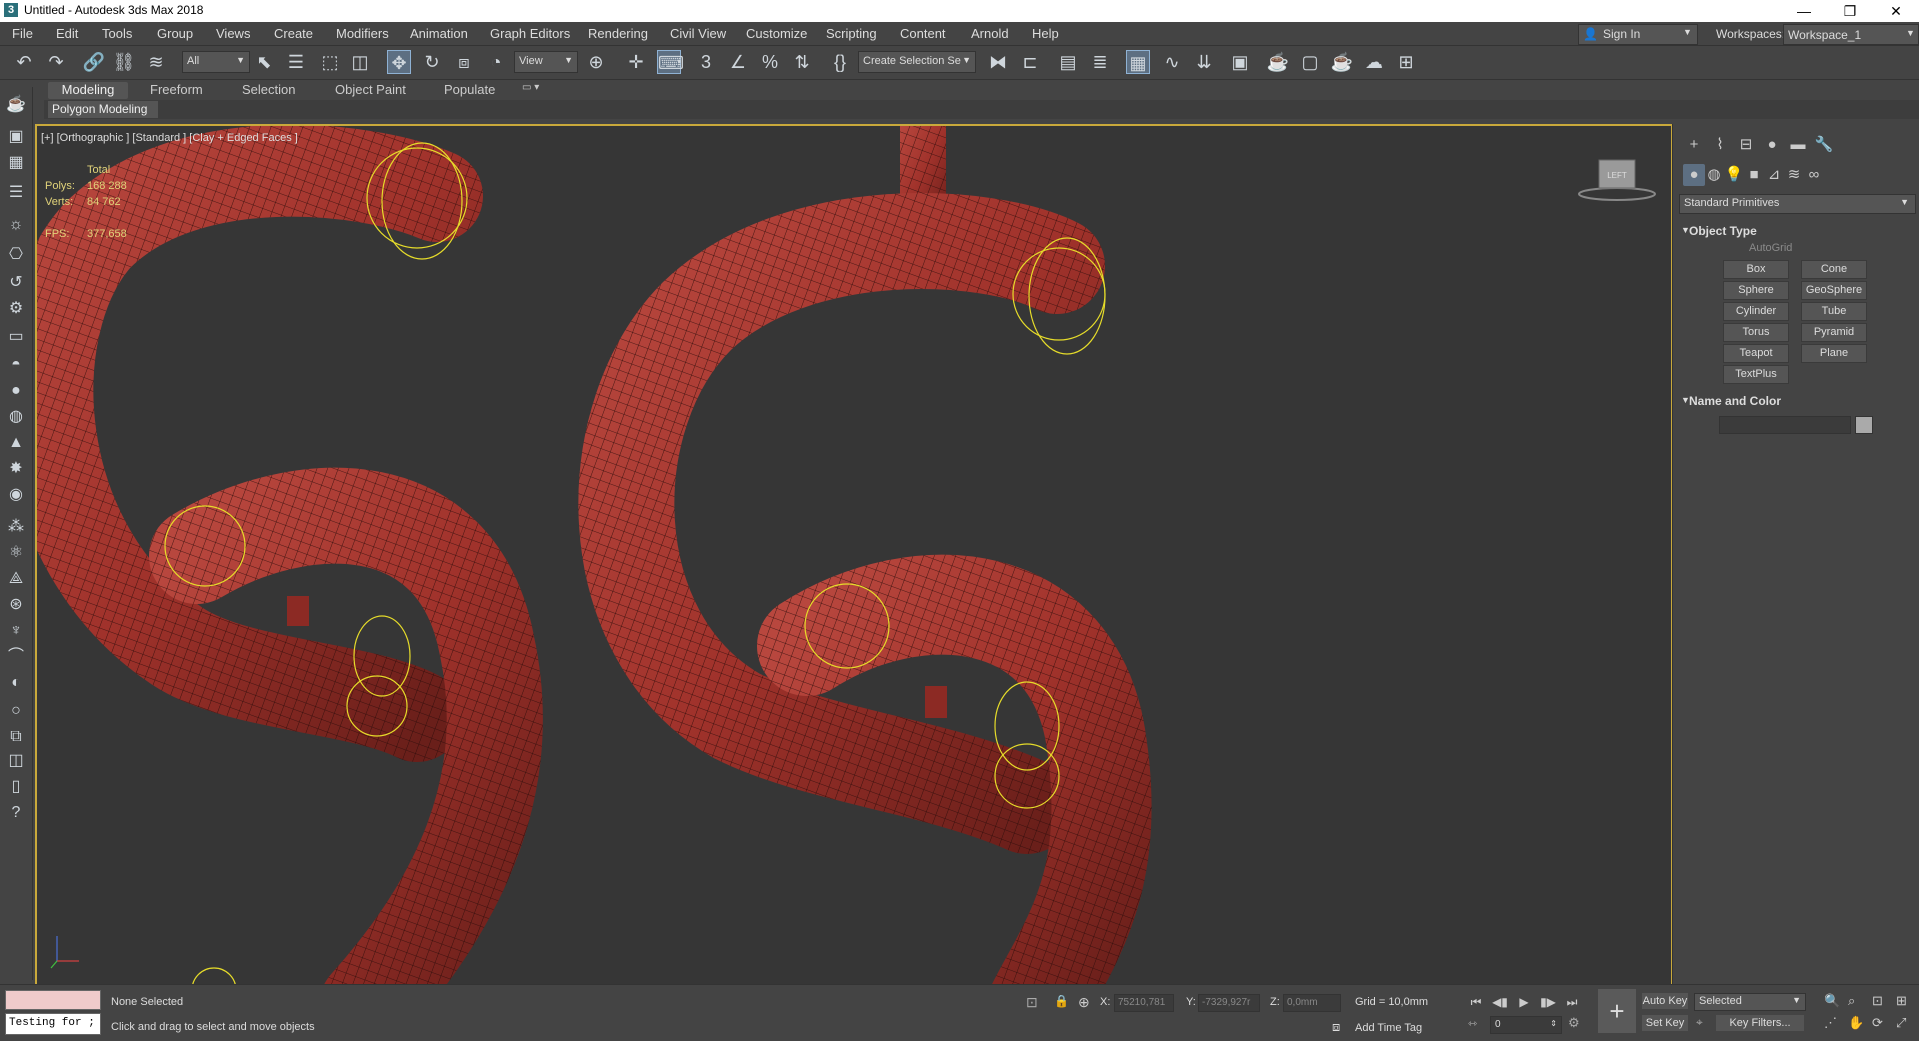 This screenshot has width=1919, height=1041. Describe the element at coordinates (1814, 175) in the screenshot. I see `systems-icon: ∞` at that location.